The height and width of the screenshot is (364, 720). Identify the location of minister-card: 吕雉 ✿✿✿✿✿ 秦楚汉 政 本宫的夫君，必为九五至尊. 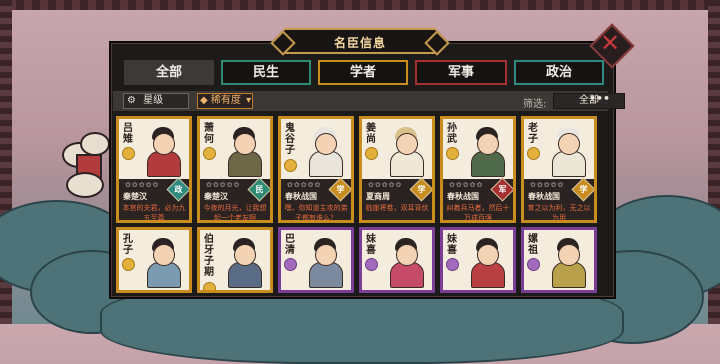
(154, 169).